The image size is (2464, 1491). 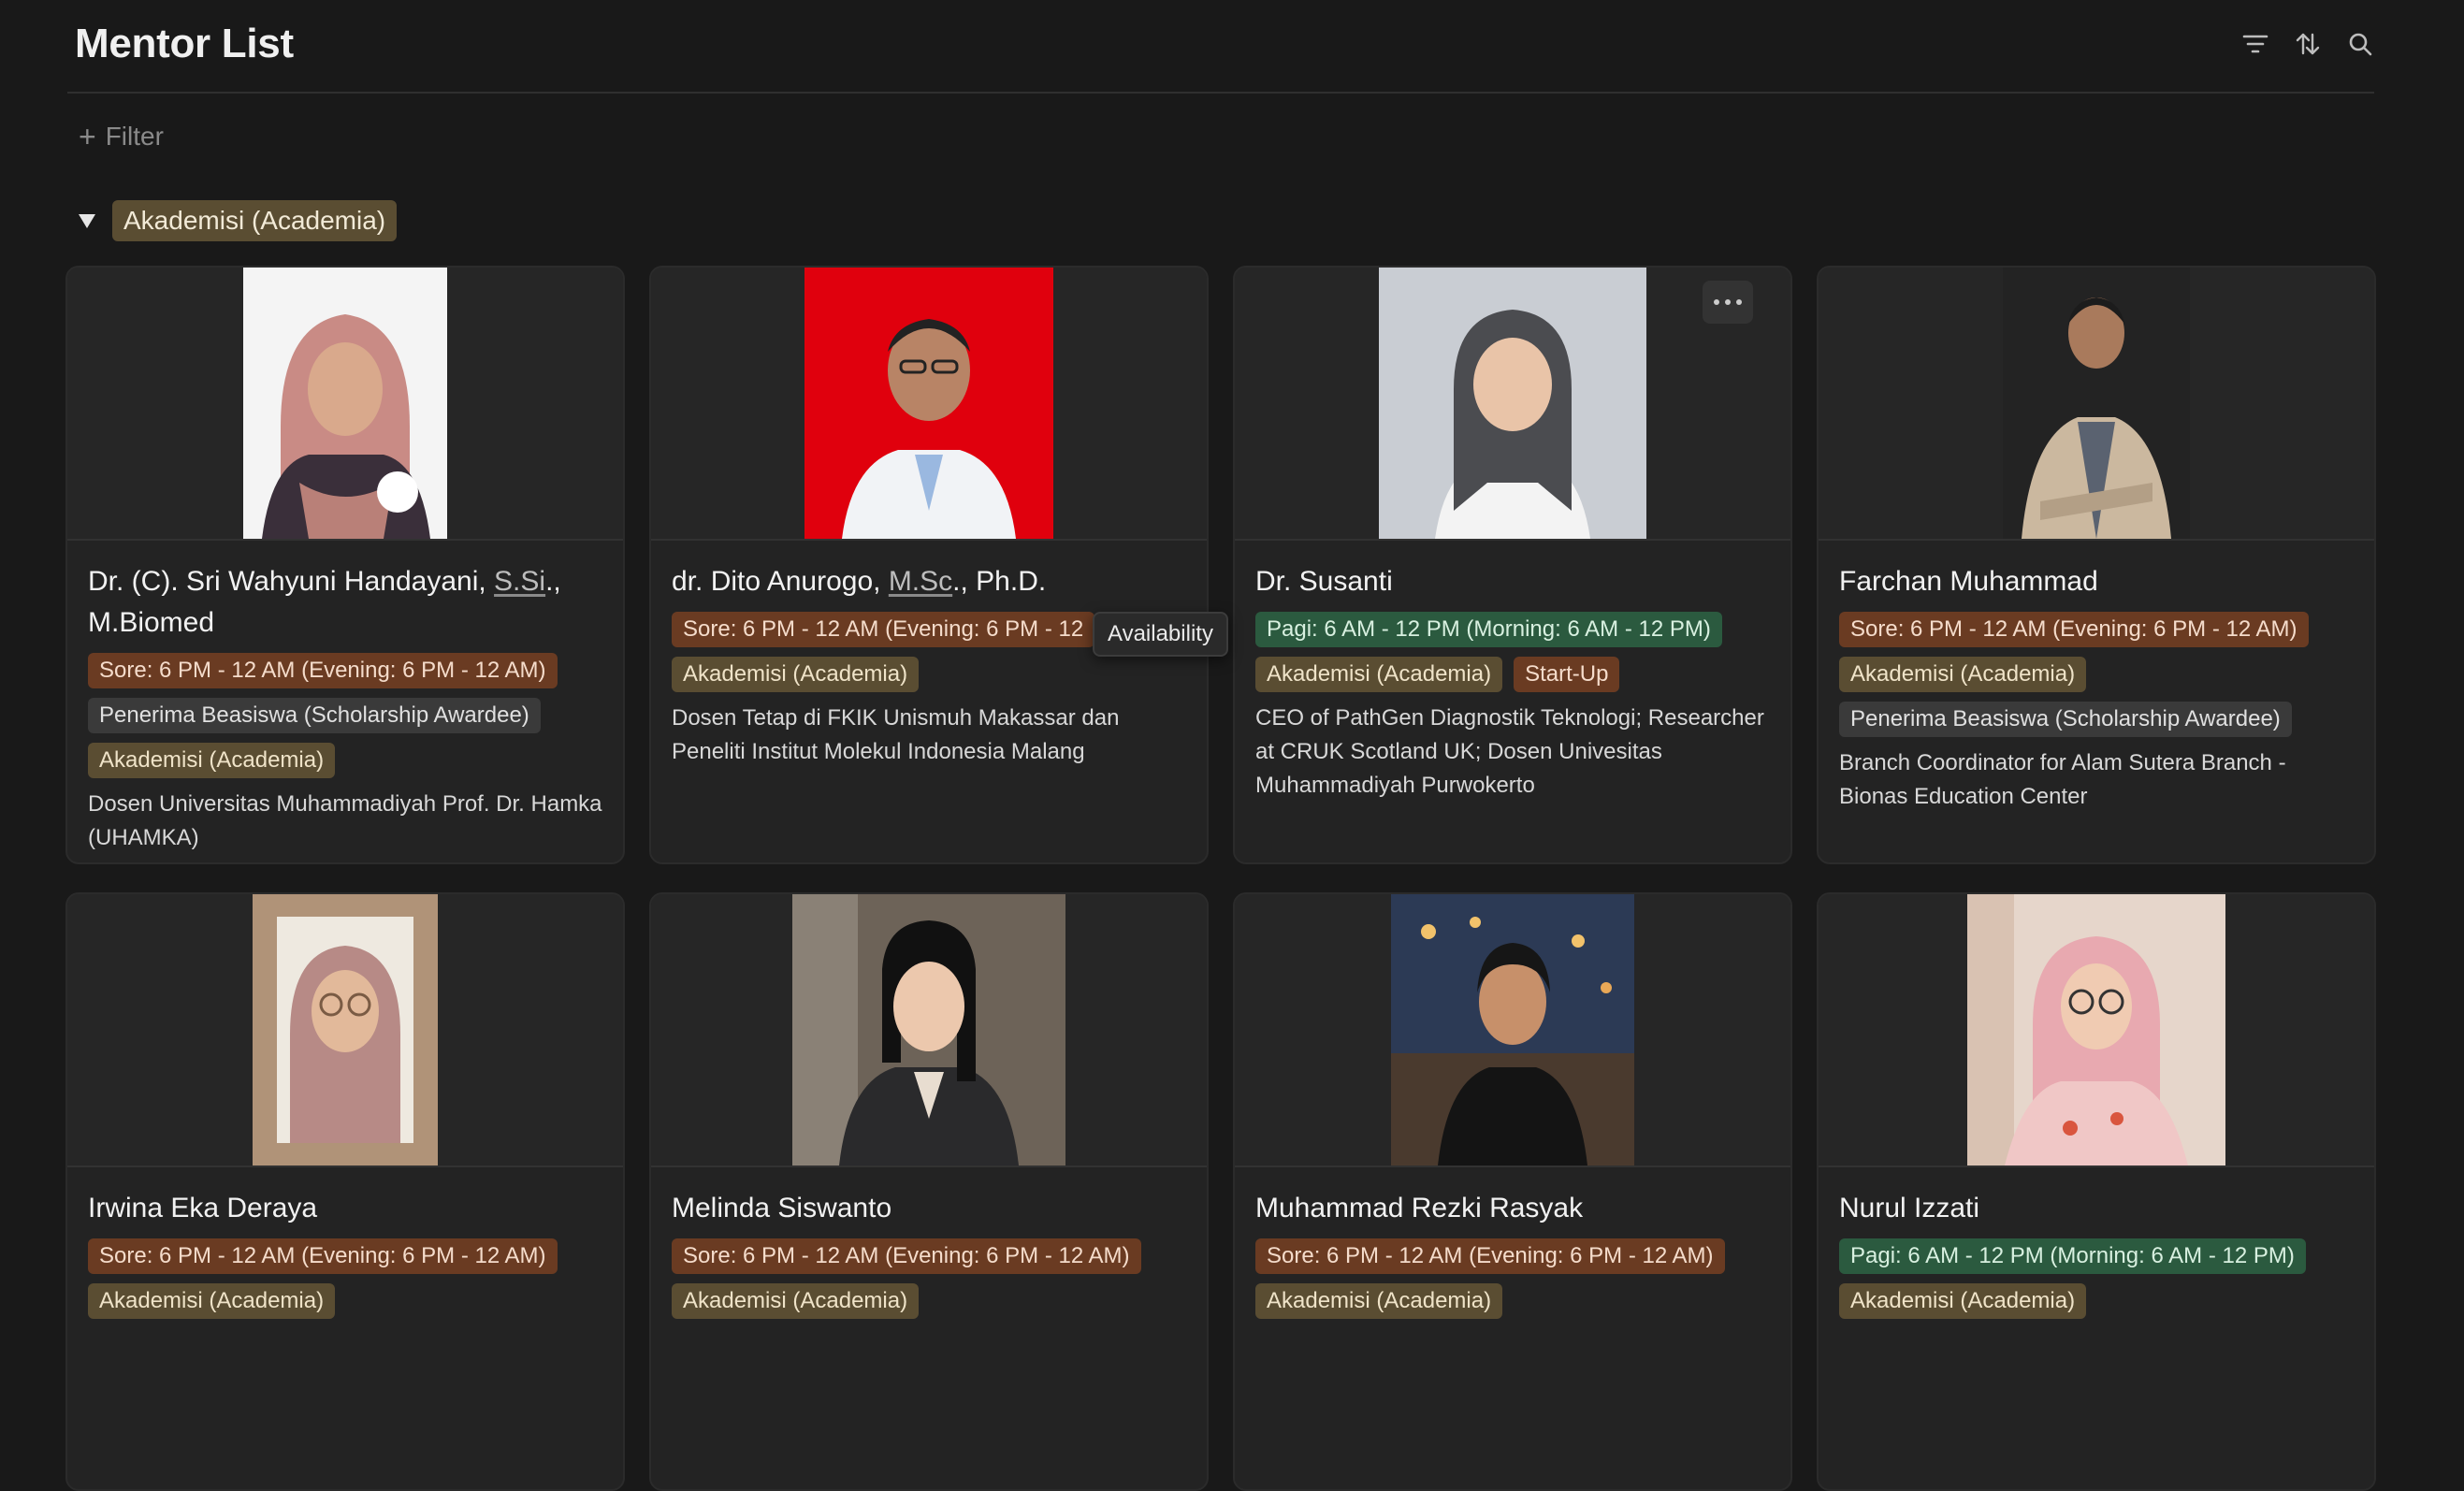 I want to click on add-filter-button: + Filter, so click(x=122, y=137).